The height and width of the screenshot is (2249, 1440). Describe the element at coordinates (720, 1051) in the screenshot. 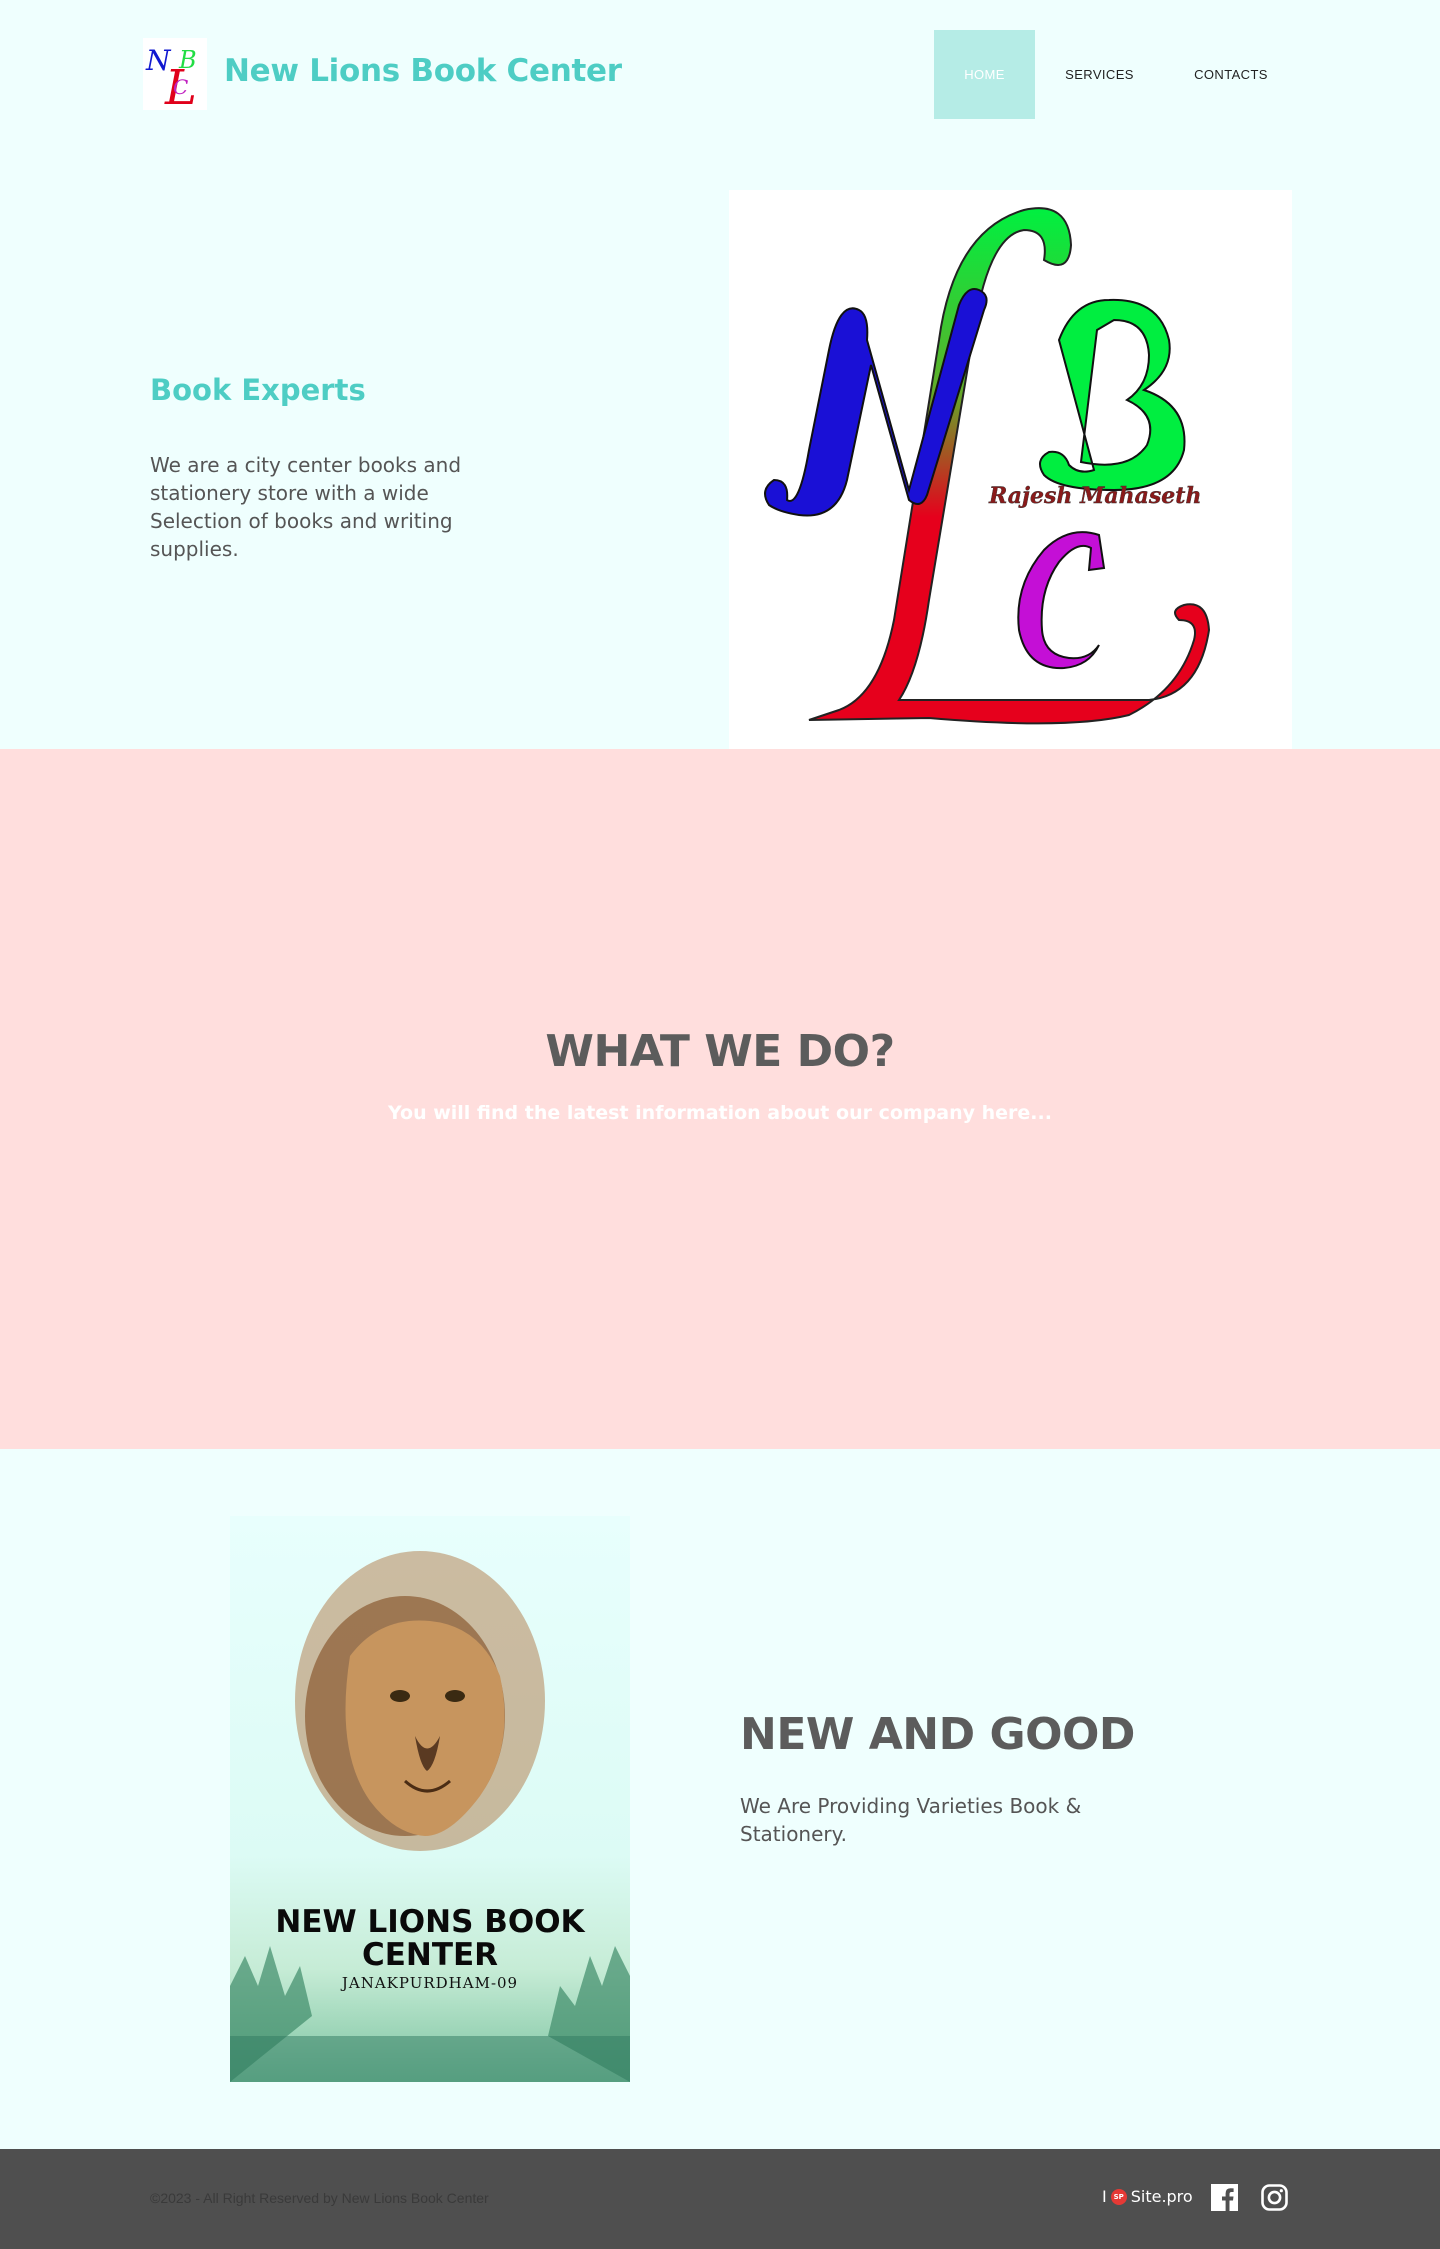

I see `what-we-do-title: WHAT WE DO?` at that location.